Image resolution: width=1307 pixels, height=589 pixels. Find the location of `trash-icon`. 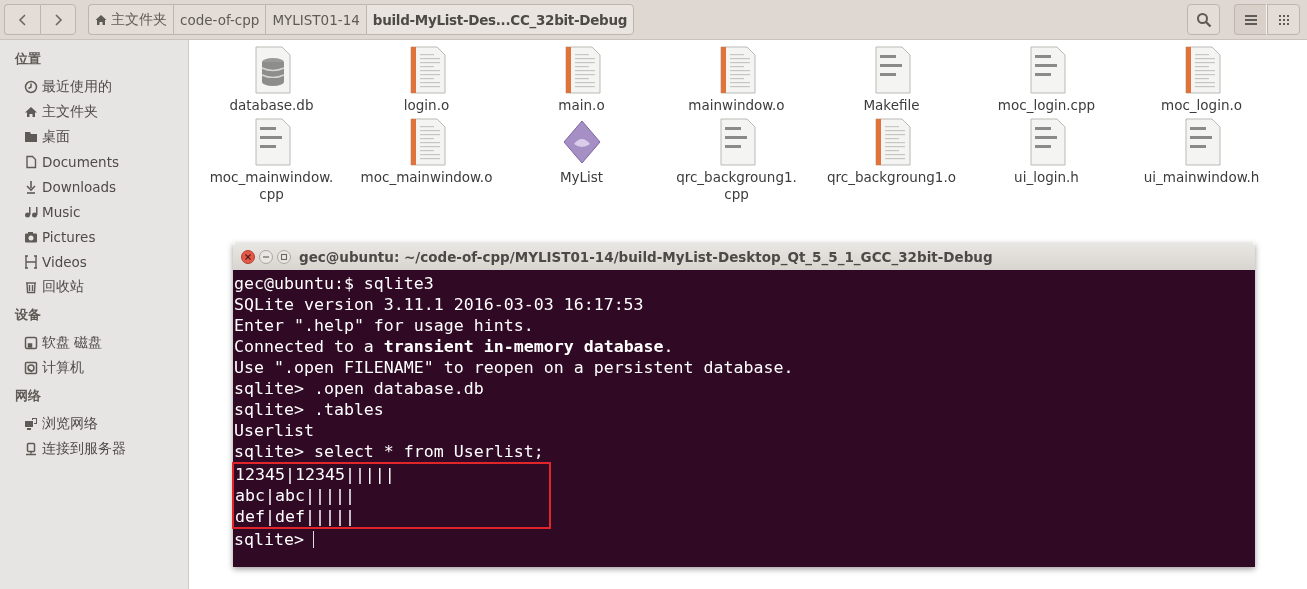

trash-icon is located at coordinates (31, 286).